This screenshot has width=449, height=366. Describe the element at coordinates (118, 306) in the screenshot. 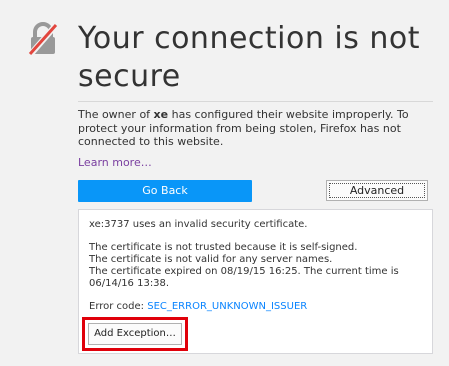

I see `error-code-label: Error code:` at that location.